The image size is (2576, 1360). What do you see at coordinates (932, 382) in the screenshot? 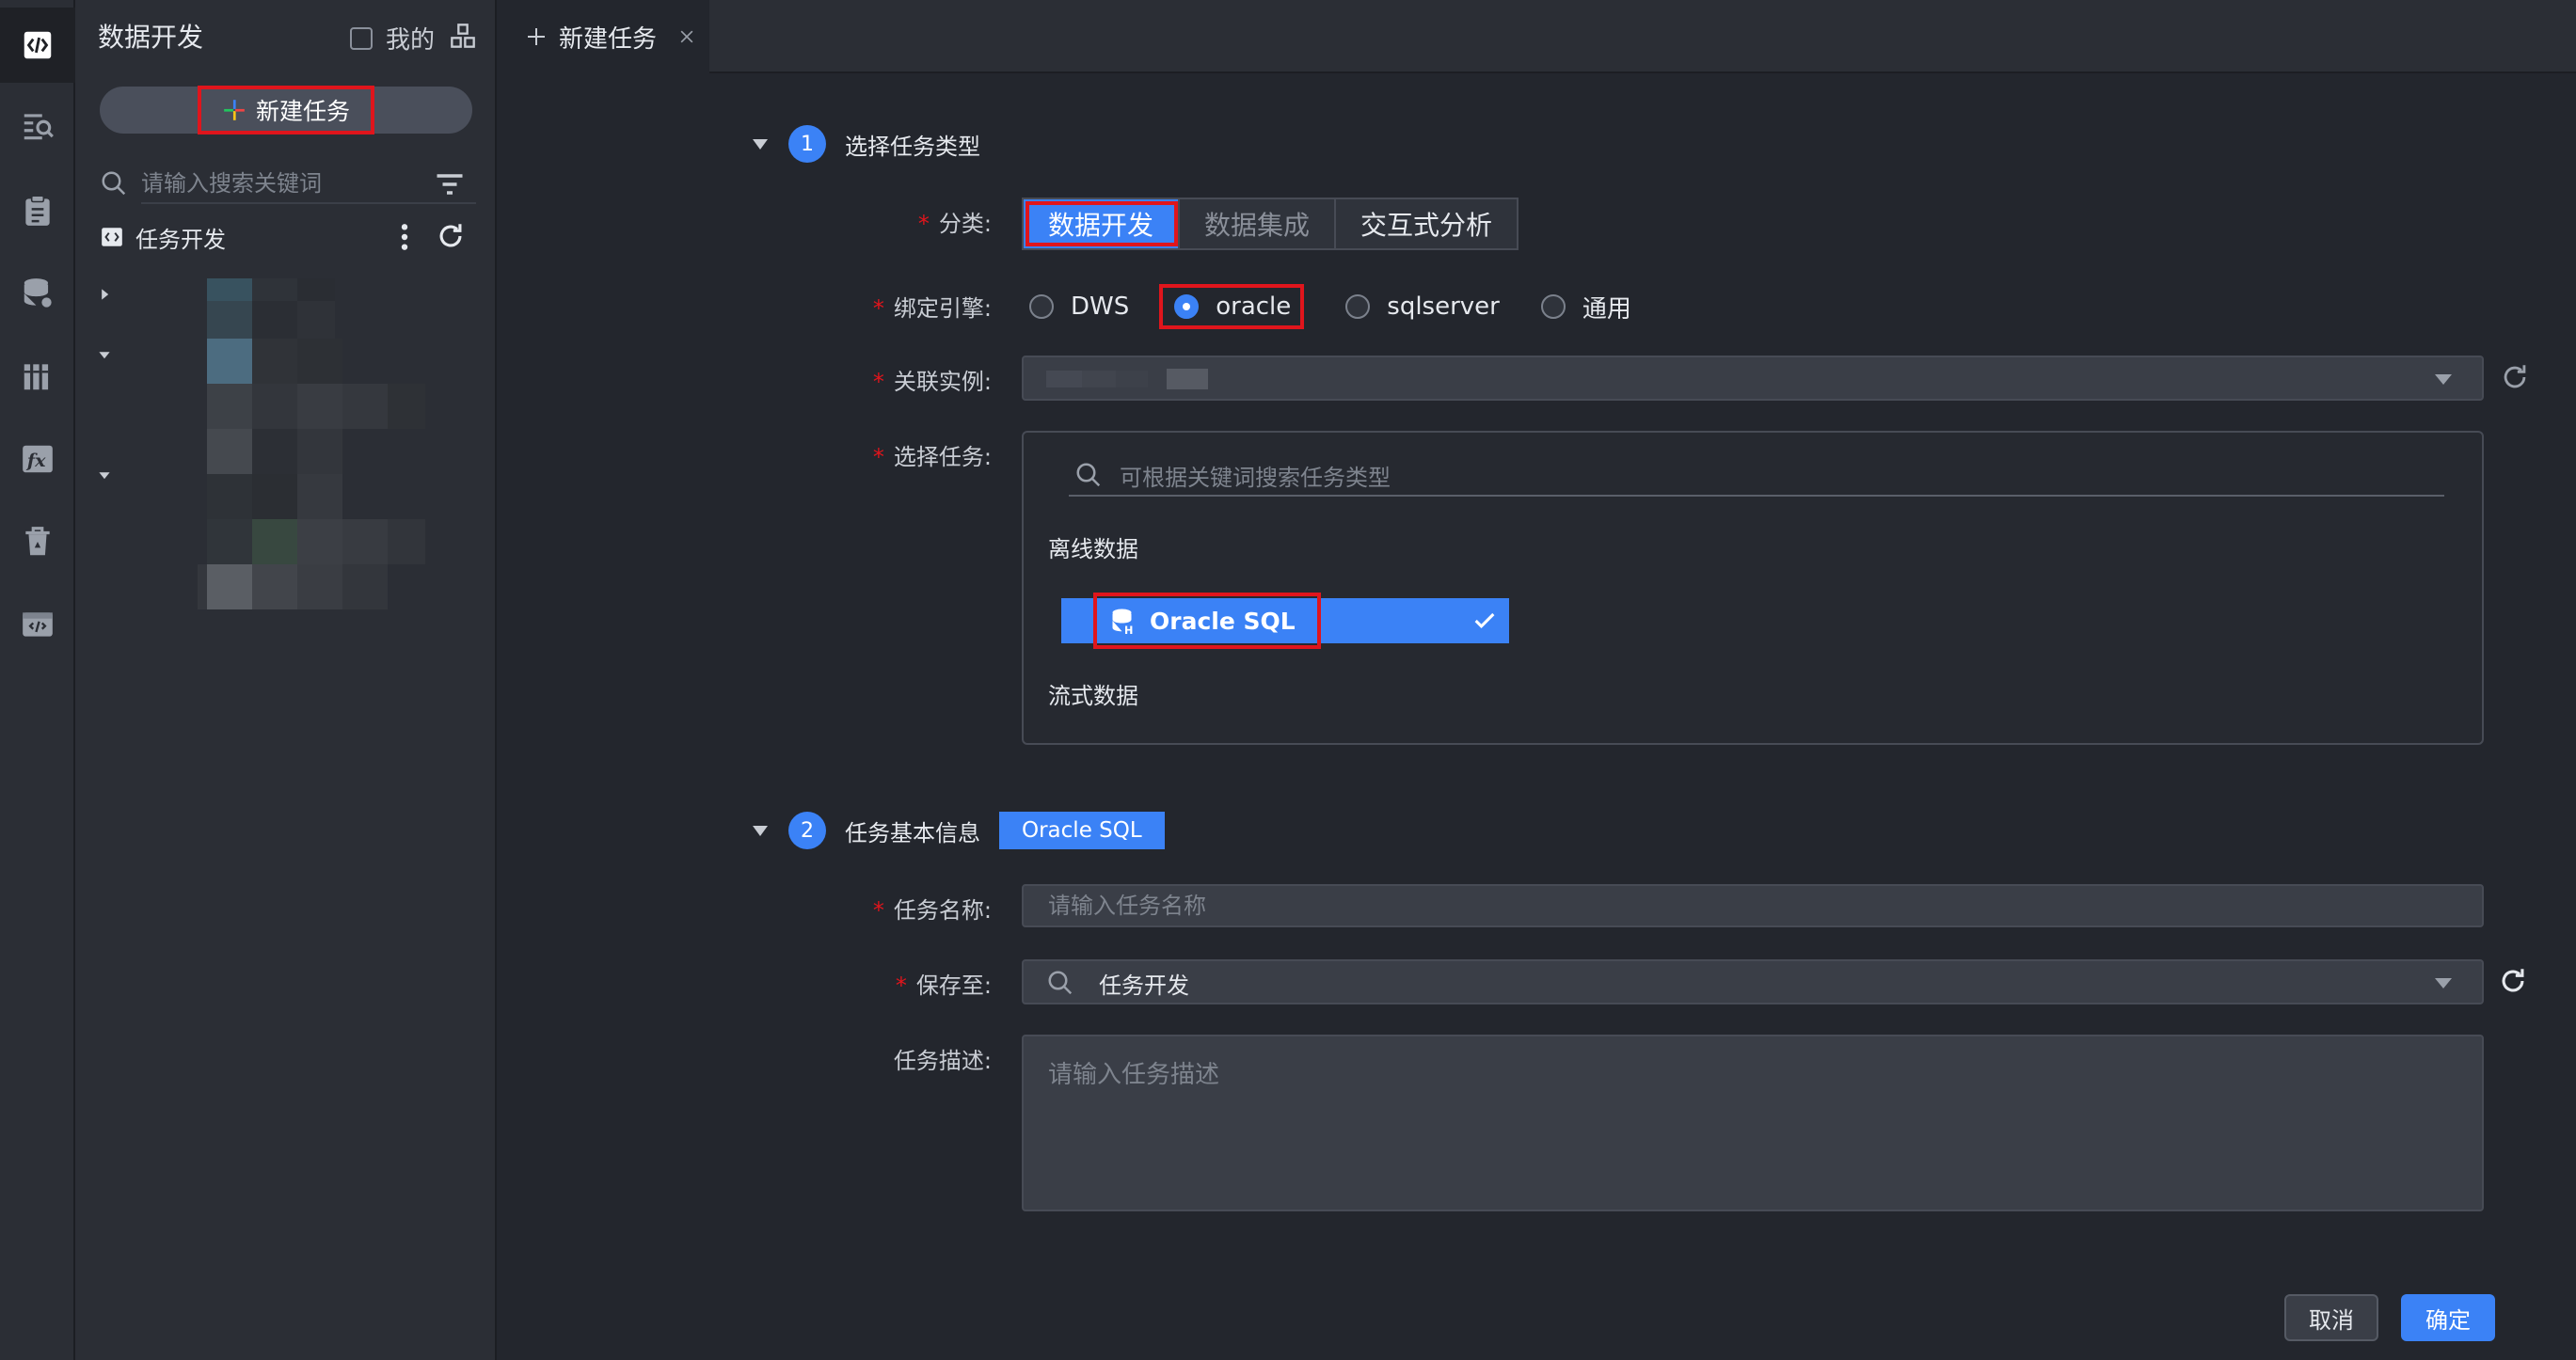
I see `instance-label: * 关联实例:` at bounding box center [932, 382].